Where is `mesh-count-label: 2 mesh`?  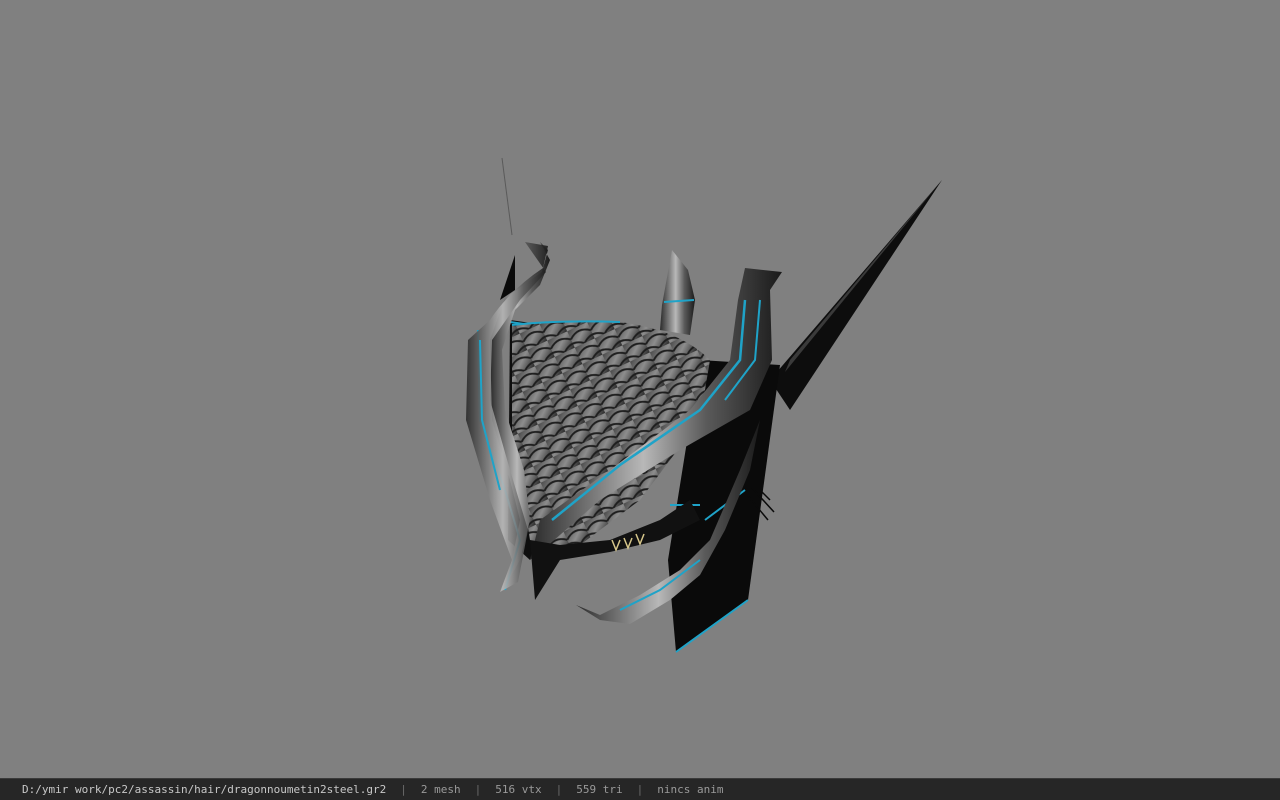
mesh-count-label: 2 mesh is located at coordinates (440, 789).